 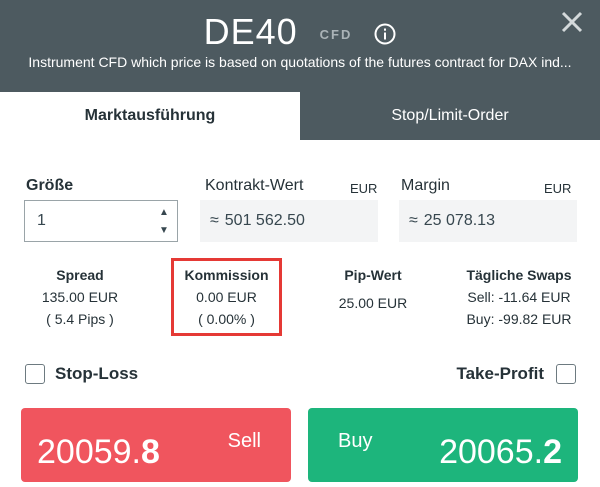 I want to click on size-stepper: ▲ ▼, so click(x=101, y=221).